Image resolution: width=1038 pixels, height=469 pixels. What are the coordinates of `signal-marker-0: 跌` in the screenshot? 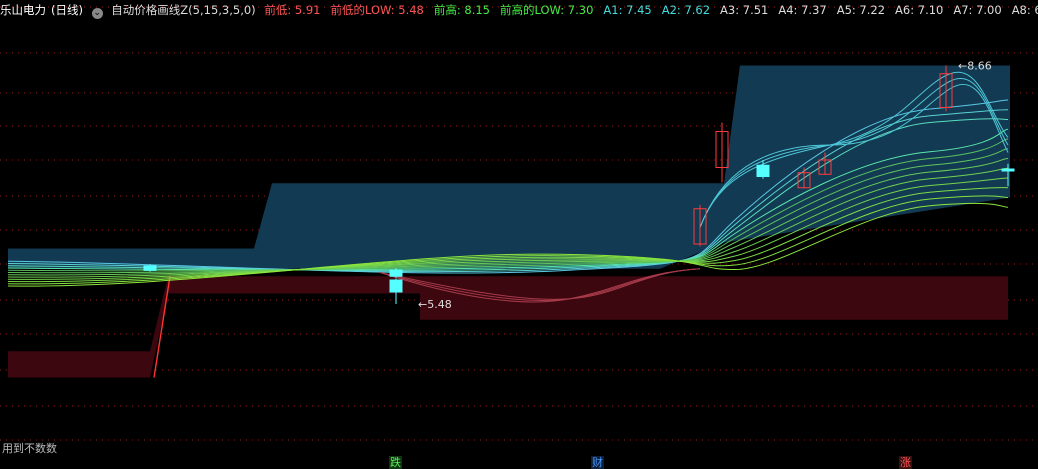 It's located at (395, 462).